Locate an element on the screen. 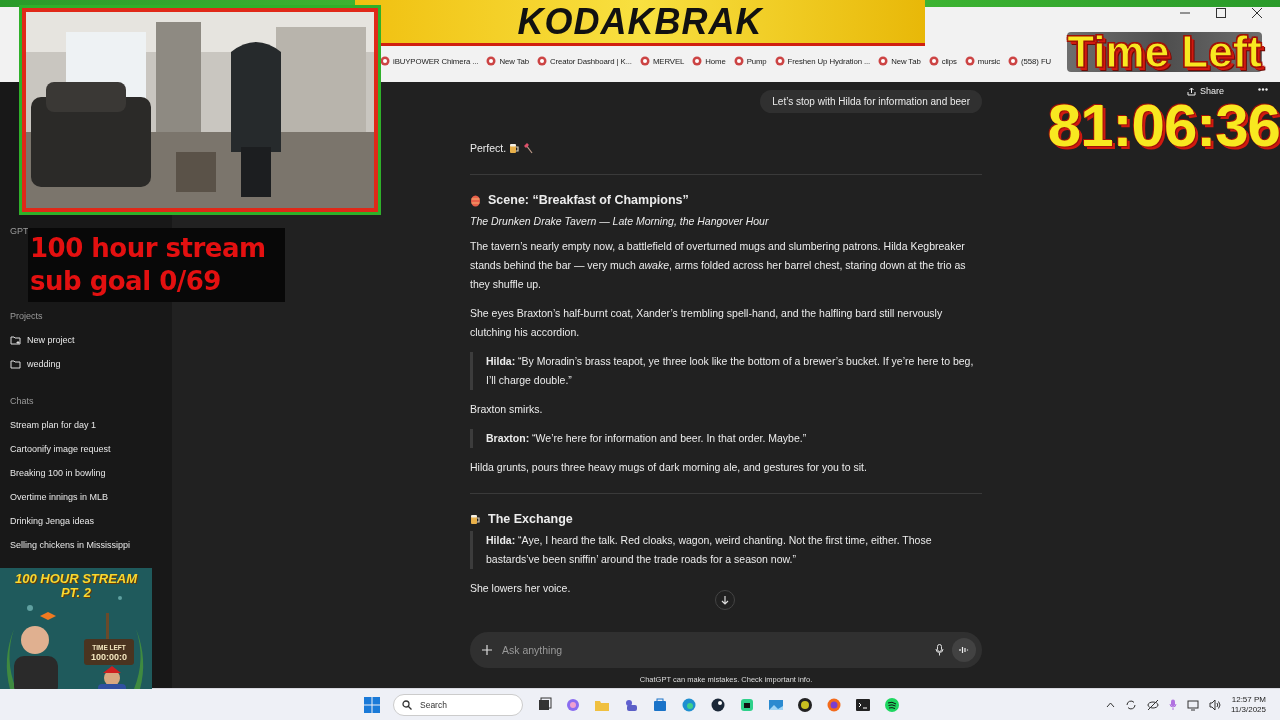 The height and width of the screenshot is (720, 1280). arrow-down-icon is located at coordinates (725, 600).